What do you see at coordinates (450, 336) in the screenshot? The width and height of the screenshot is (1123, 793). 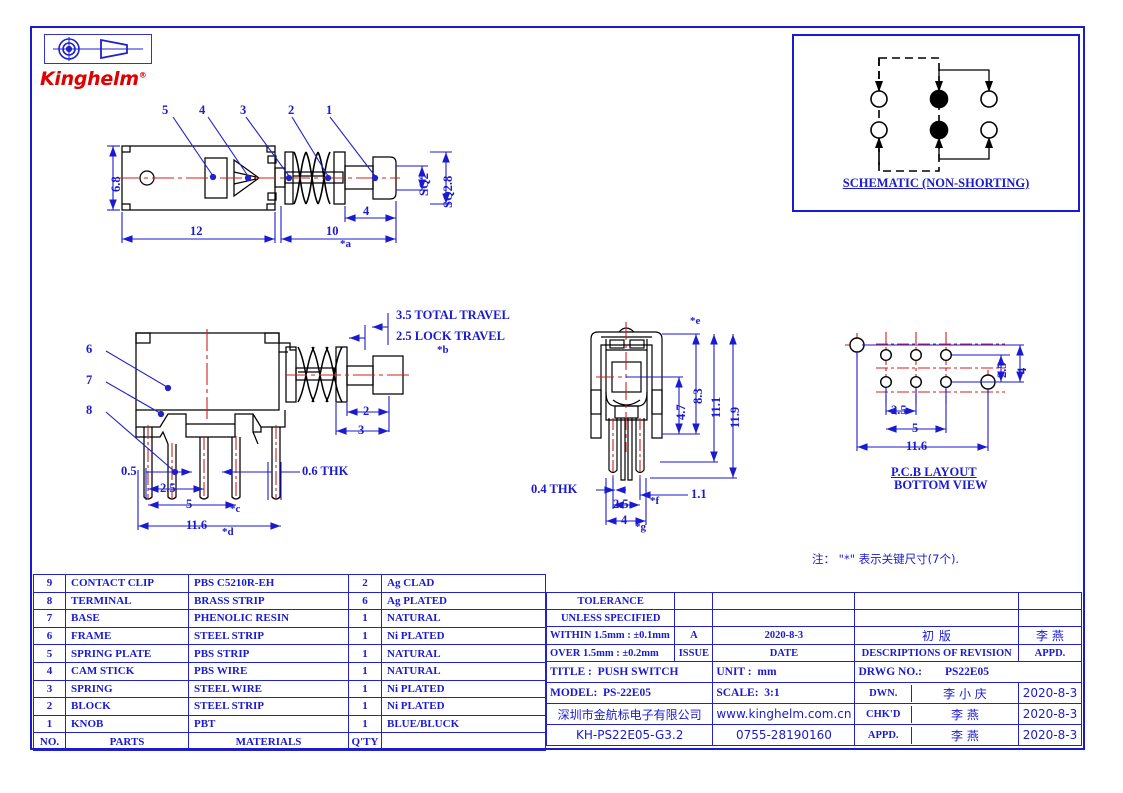 I see `dim-lock-travel: 2.5 LOCK TRAVEL` at bounding box center [450, 336].